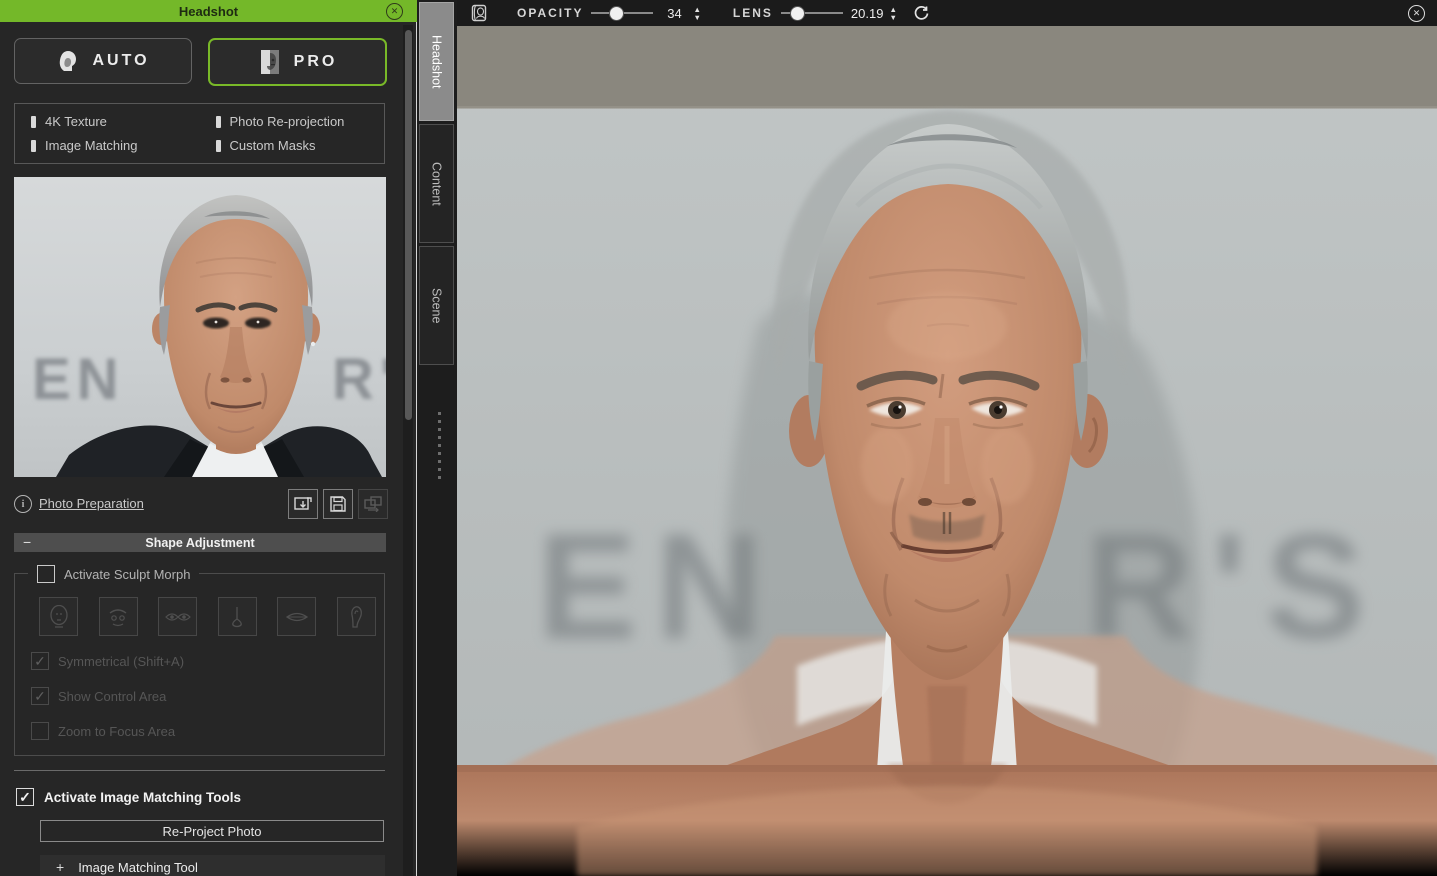  I want to click on collapse-minus-icon: −, so click(27, 542).